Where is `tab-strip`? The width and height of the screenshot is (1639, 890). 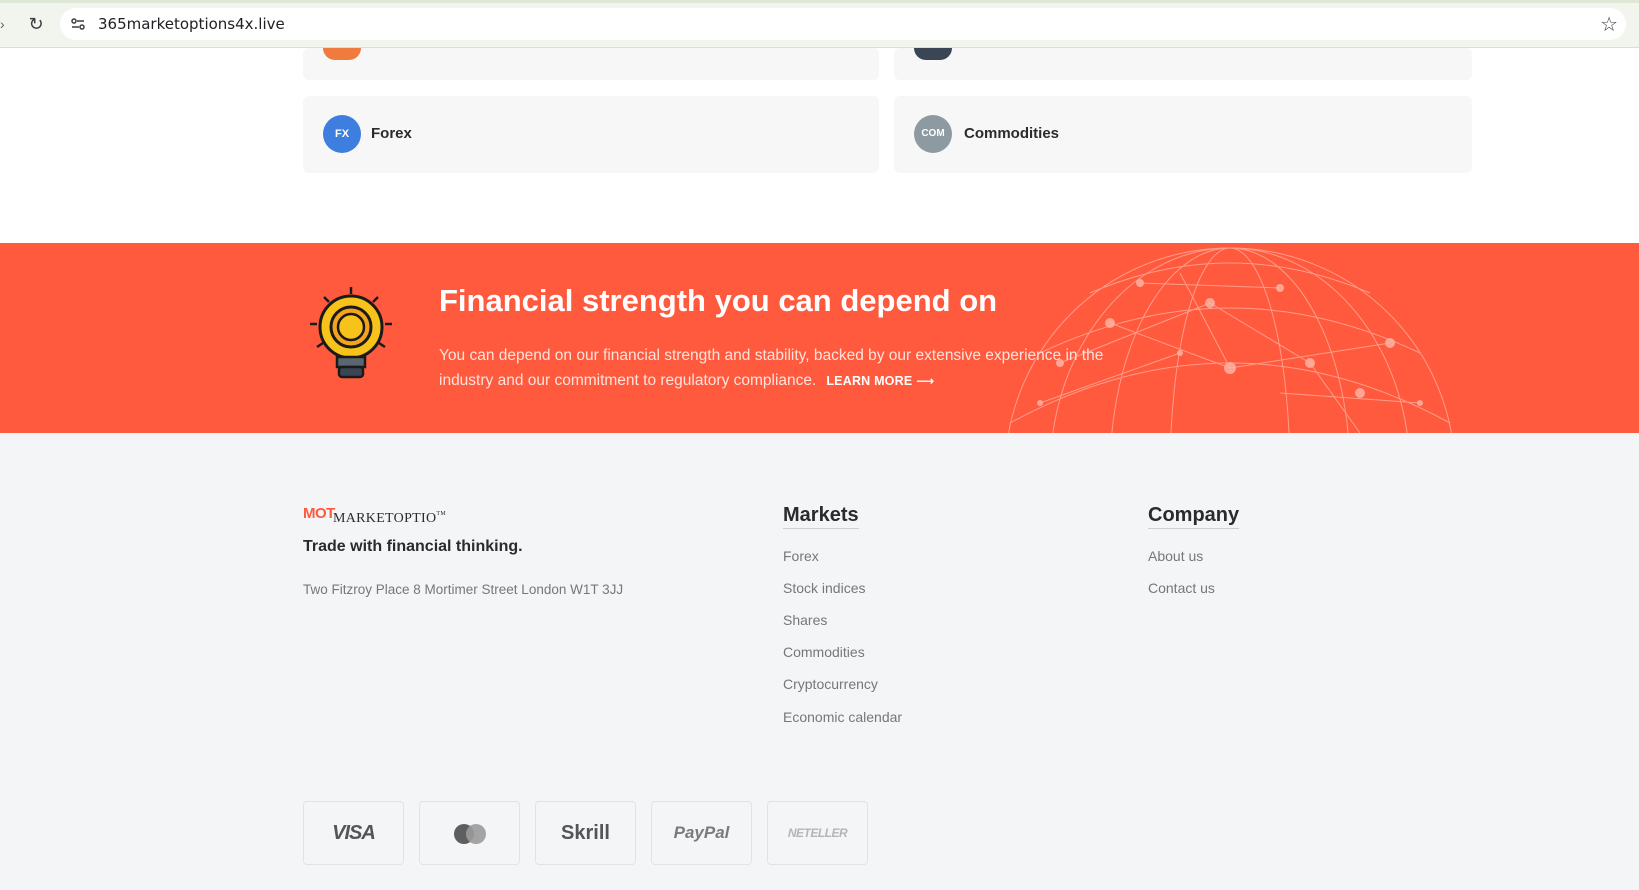
tab-strip is located at coordinates (819, 1).